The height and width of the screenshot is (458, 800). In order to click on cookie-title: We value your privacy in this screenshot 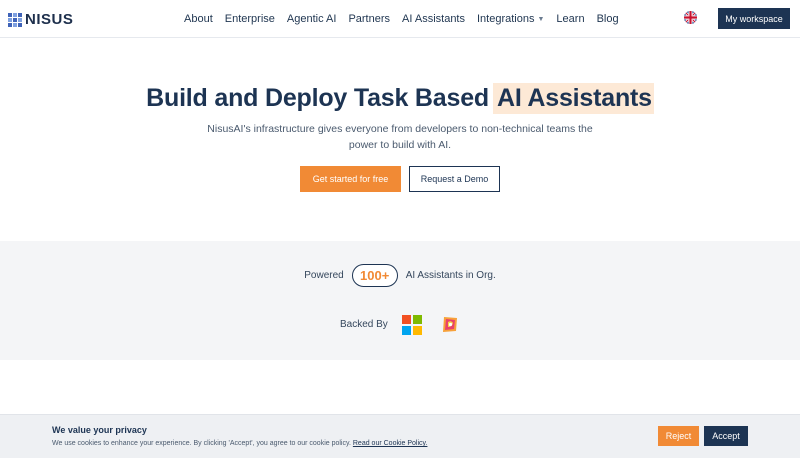, I will do `click(99, 430)`.